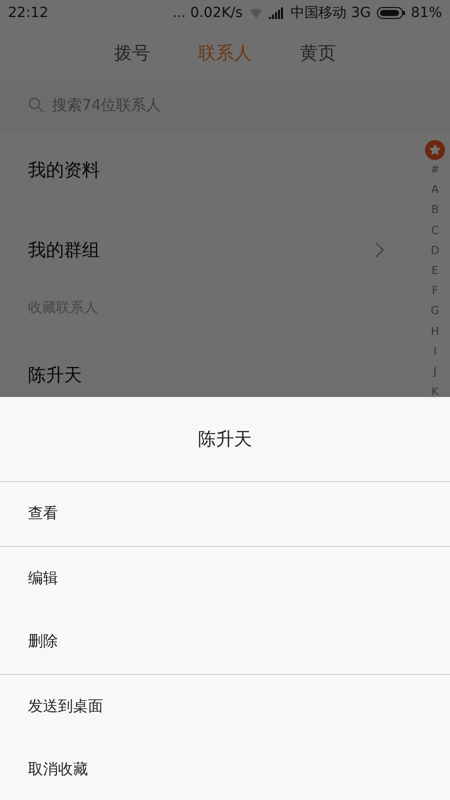 The width and height of the screenshot is (450, 800). What do you see at coordinates (390, 13) in the screenshot?
I see `battery-icon` at bounding box center [390, 13].